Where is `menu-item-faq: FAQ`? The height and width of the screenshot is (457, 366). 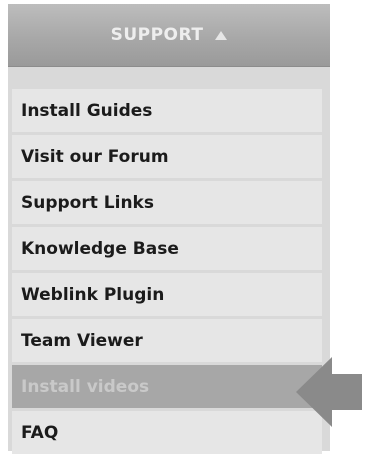 menu-item-faq: FAQ is located at coordinates (167, 432).